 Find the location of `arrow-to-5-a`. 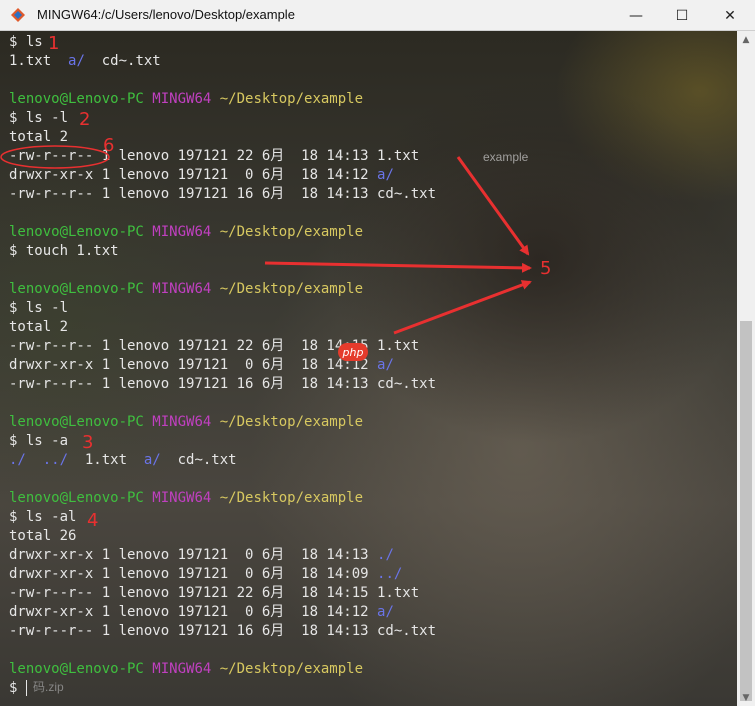

arrow-to-5-a is located at coordinates (493, 206).